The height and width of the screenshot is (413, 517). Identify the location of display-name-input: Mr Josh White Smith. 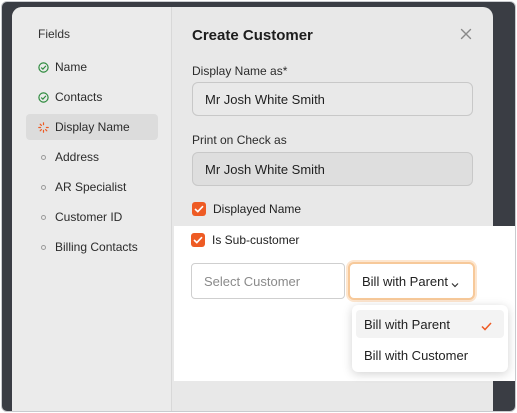
(332, 99).